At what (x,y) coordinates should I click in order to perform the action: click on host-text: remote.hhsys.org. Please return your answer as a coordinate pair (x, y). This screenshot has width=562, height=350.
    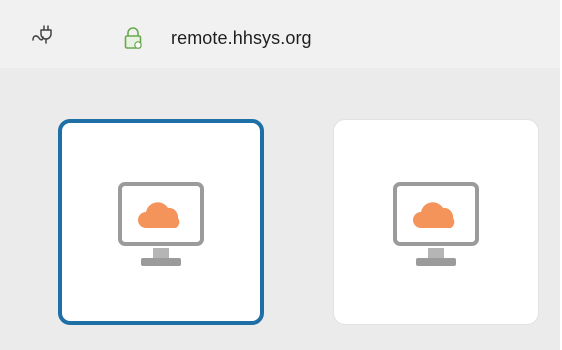
    Looking at the image, I should click on (241, 38).